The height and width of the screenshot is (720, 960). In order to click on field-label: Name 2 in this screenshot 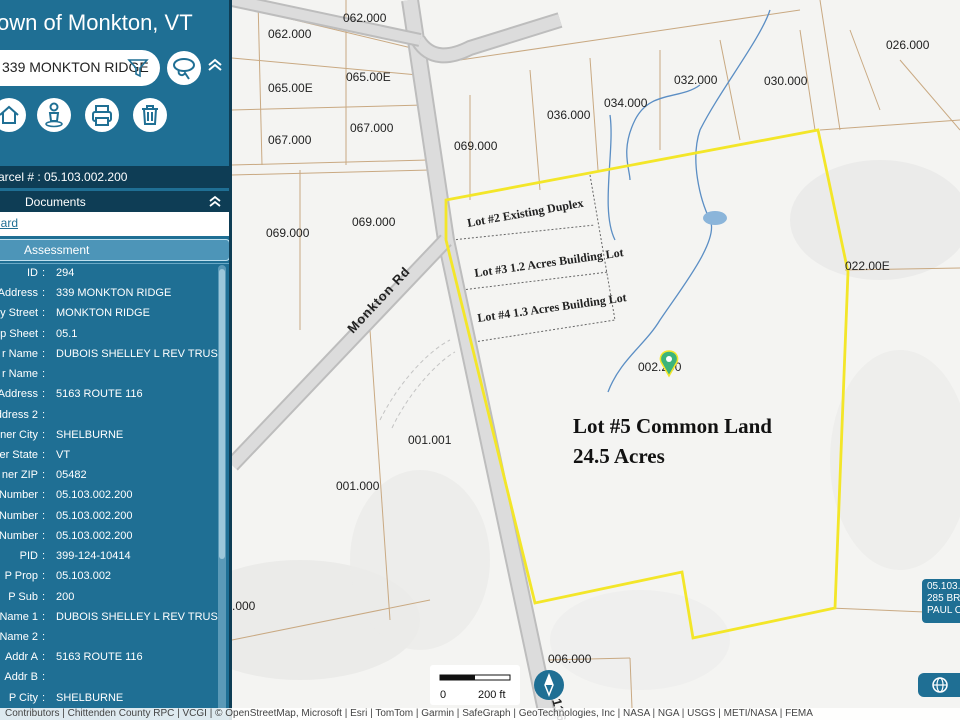, I will do `click(19, 637)`.